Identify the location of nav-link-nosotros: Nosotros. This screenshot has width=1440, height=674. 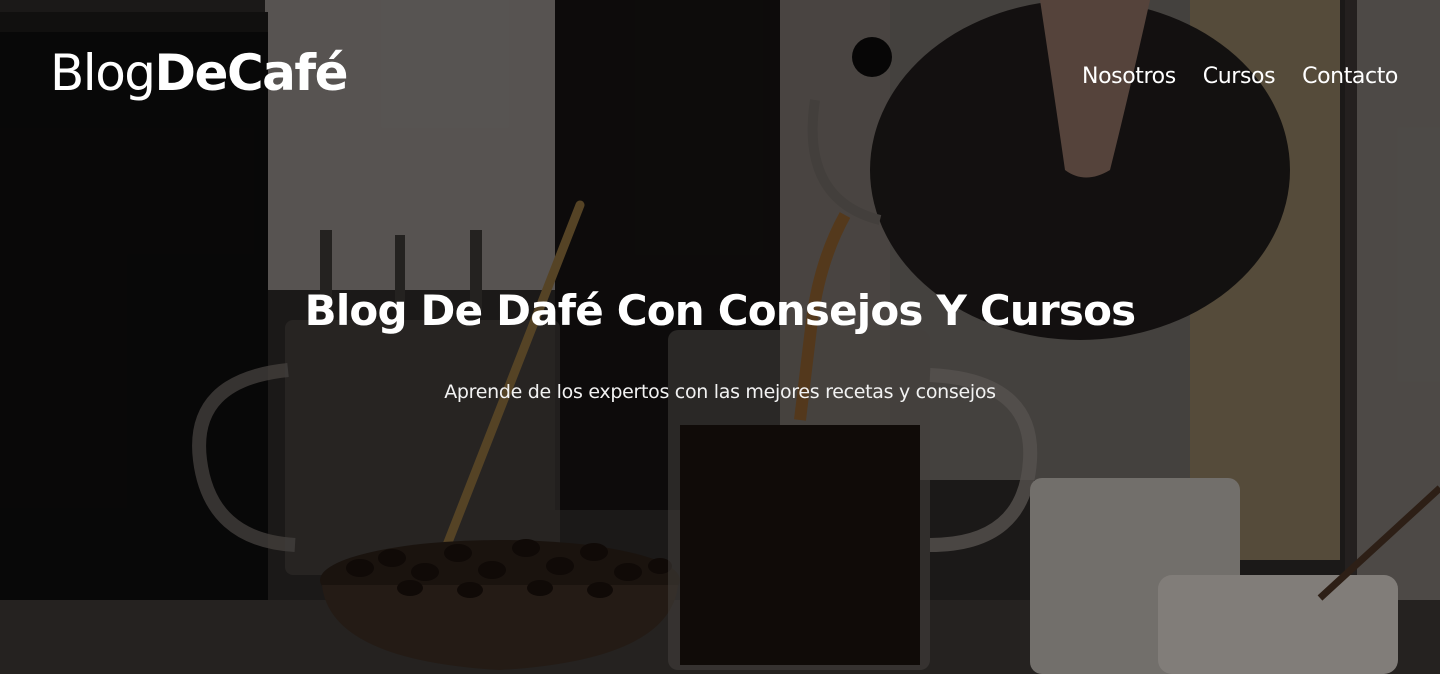
(1129, 76).